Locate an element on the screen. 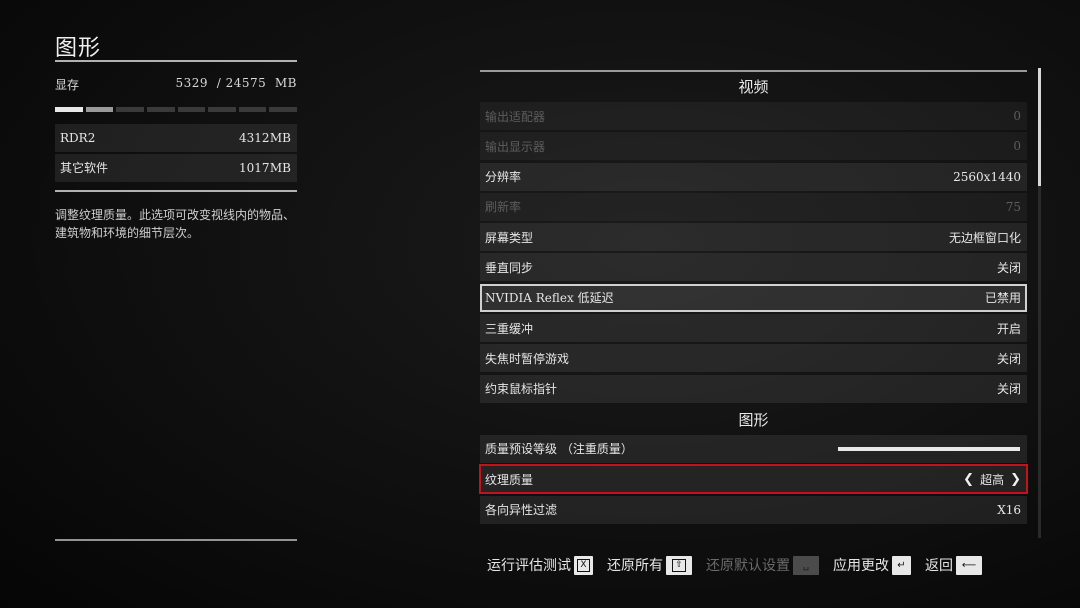  action-label: 返回 is located at coordinates (939, 566).